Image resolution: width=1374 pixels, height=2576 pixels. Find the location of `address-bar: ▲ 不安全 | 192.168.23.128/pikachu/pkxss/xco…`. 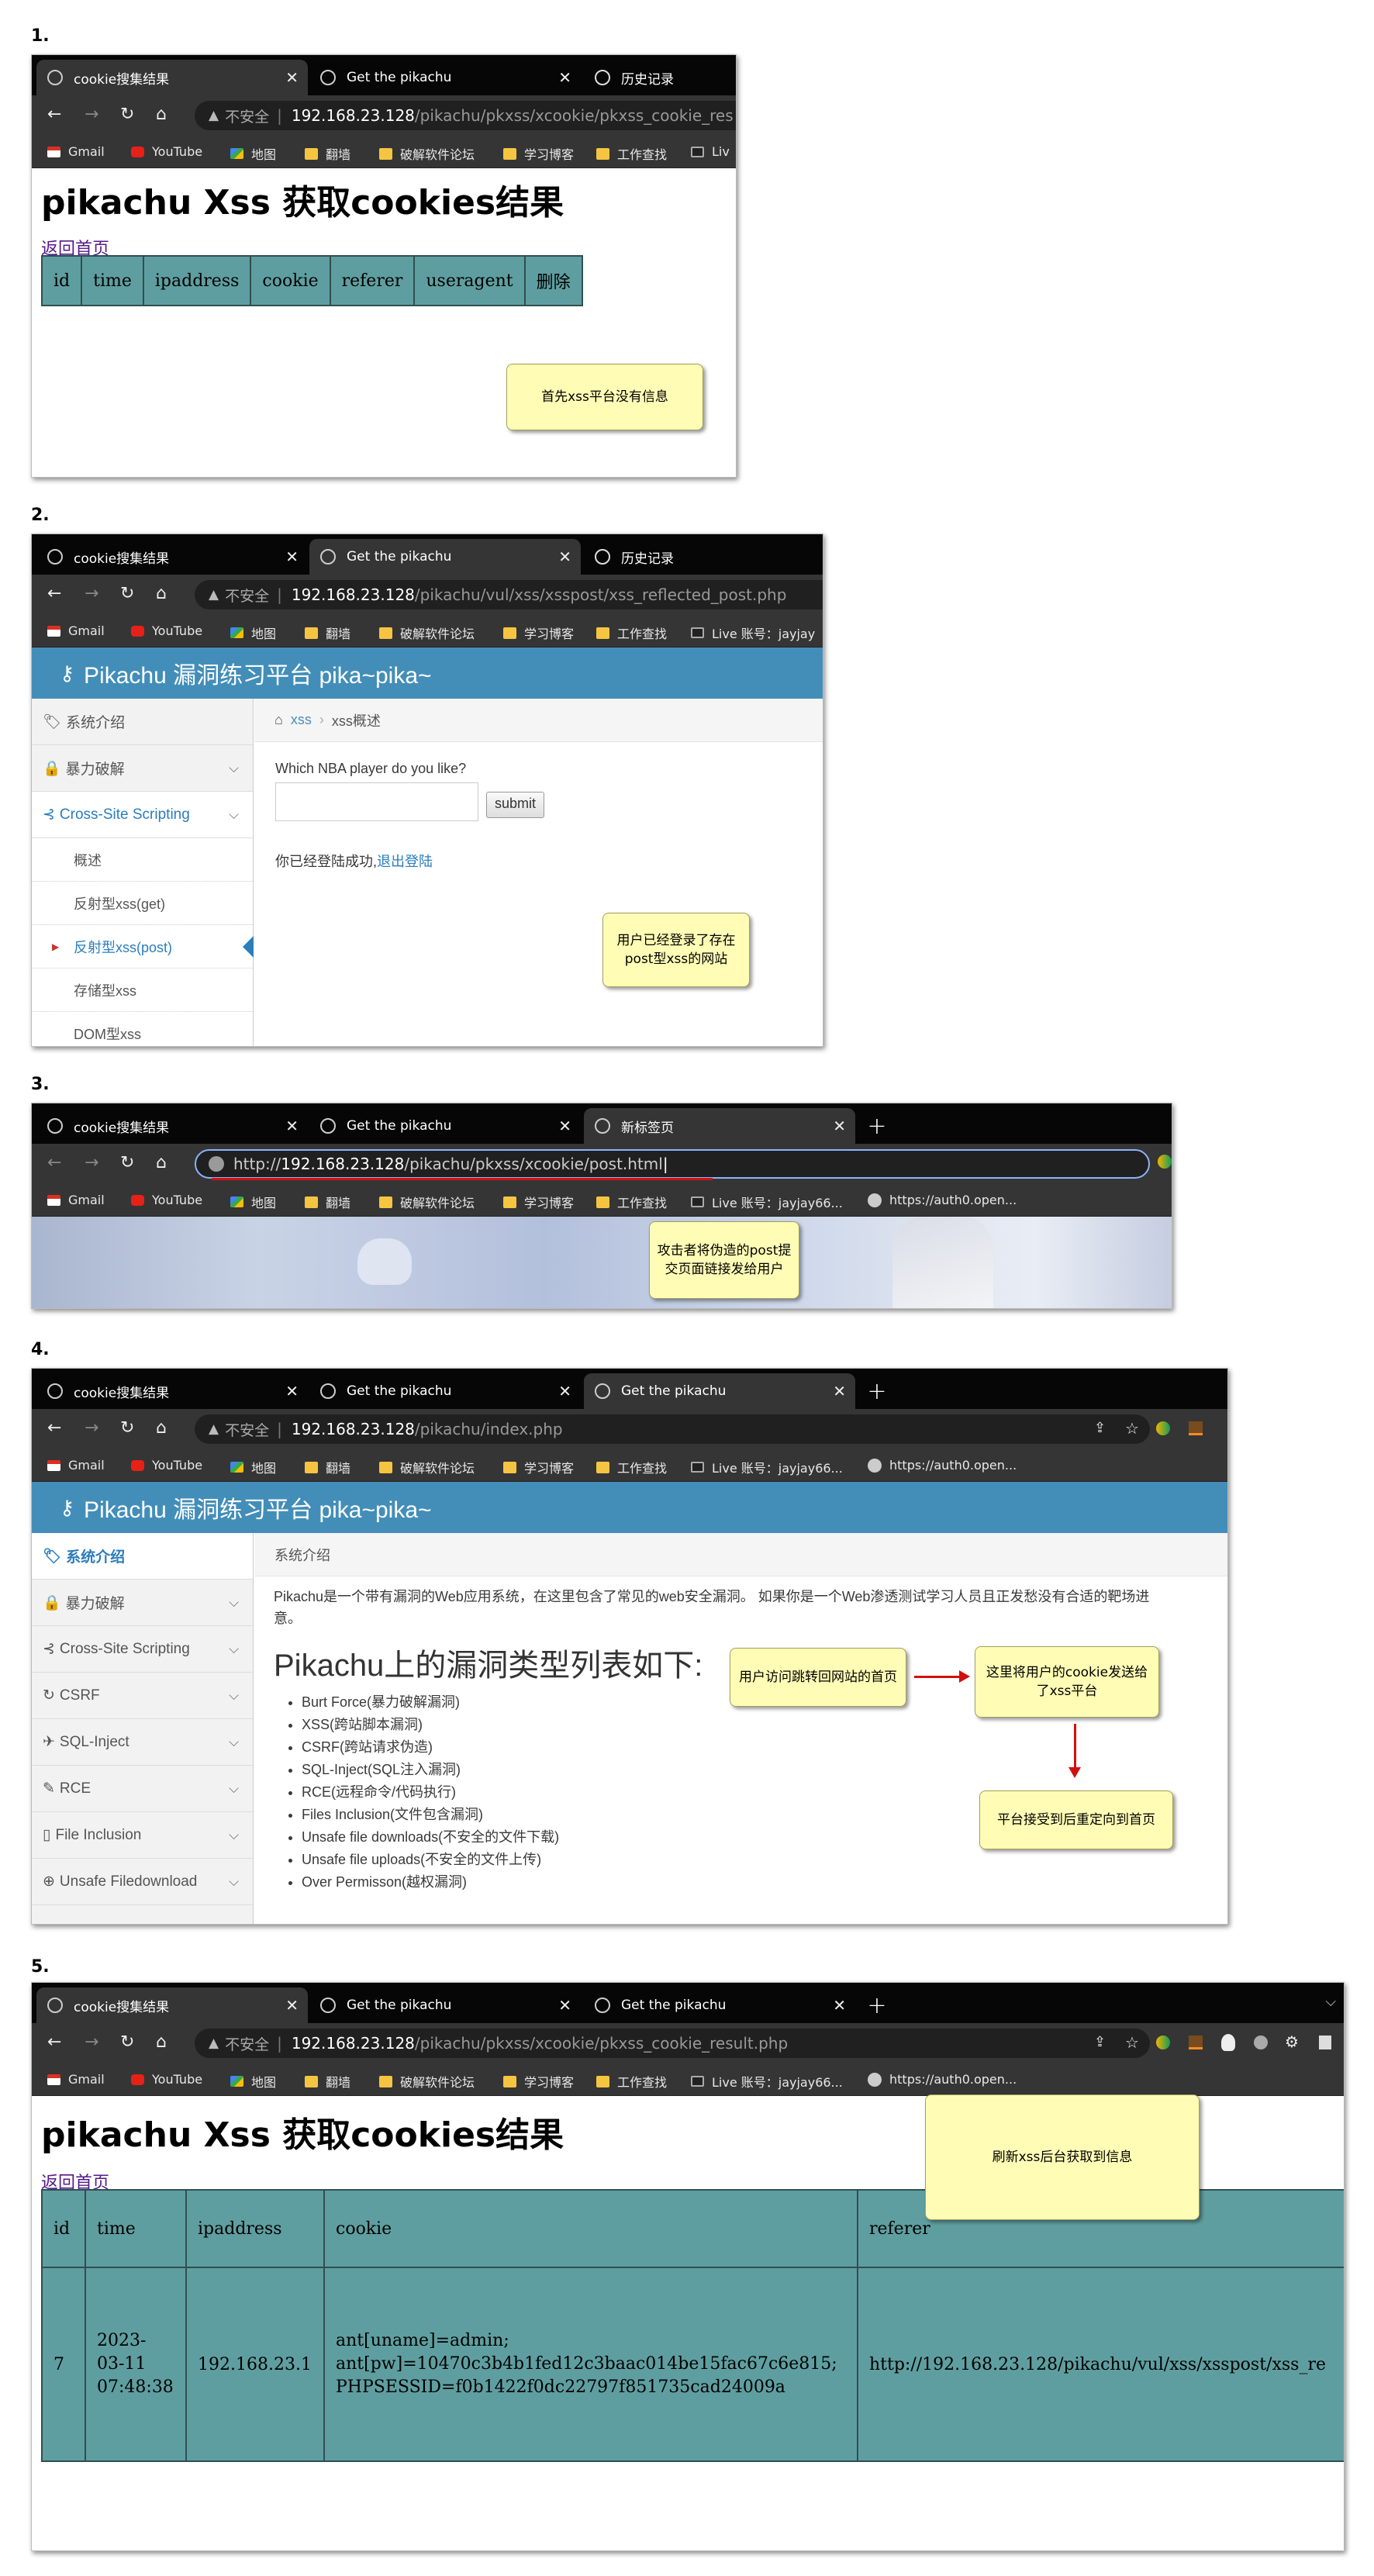

address-bar: ▲ 不安全 | 192.168.23.128/pikachu/pkxss/xco… is located at coordinates (672, 2043).